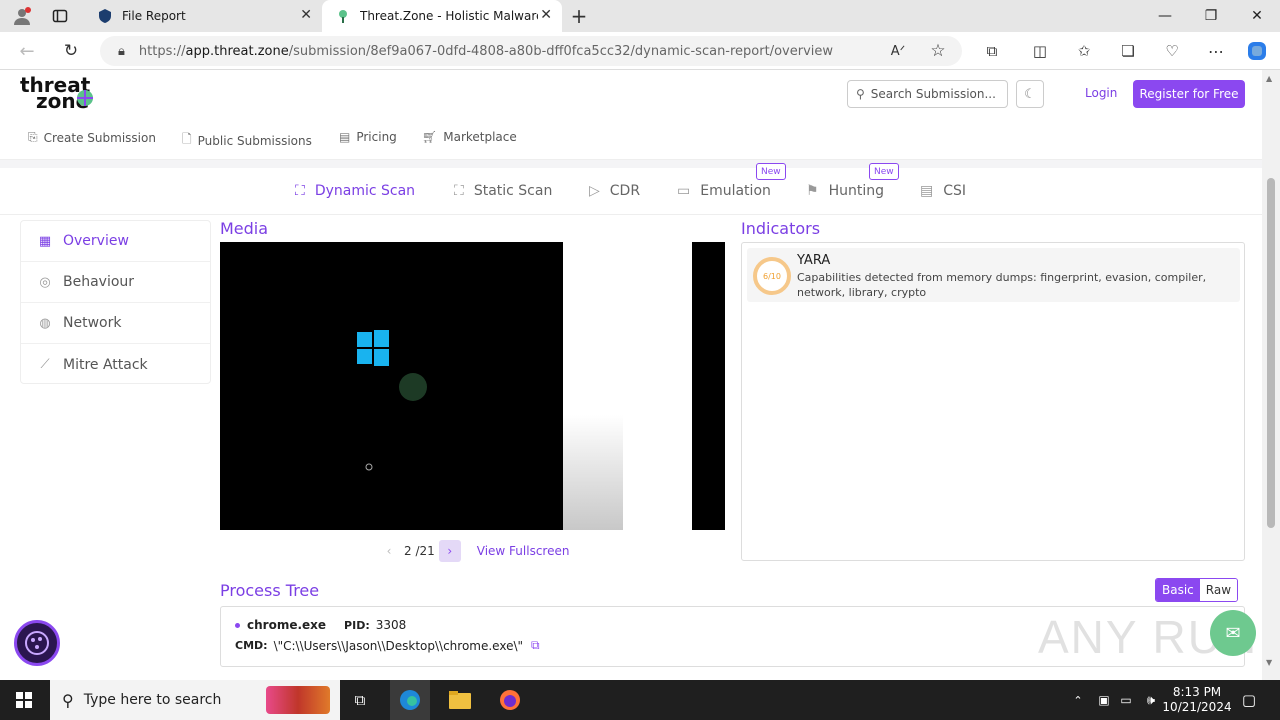 The image size is (1280, 720). What do you see at coordinates (1271, 353) in the screenshot?
I see `scrollbar-thumb` at bounding box center [1271, 353].